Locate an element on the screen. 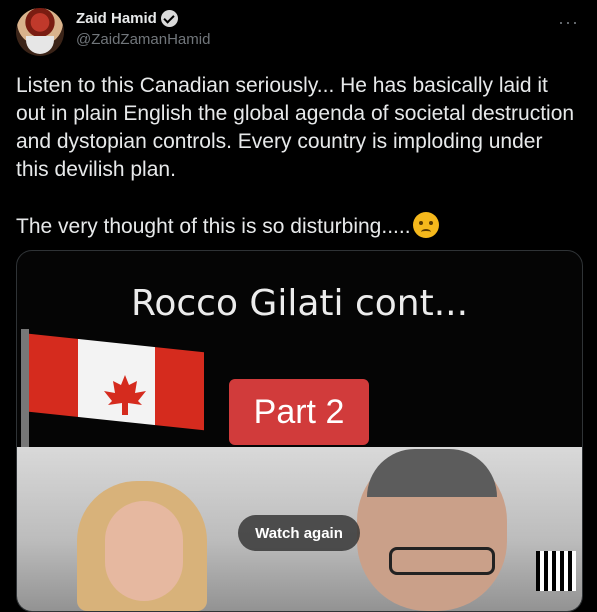 The height and width of the screenshot is (612, 597). watch-again-button: Watch again is located at coordinates (299, 533).